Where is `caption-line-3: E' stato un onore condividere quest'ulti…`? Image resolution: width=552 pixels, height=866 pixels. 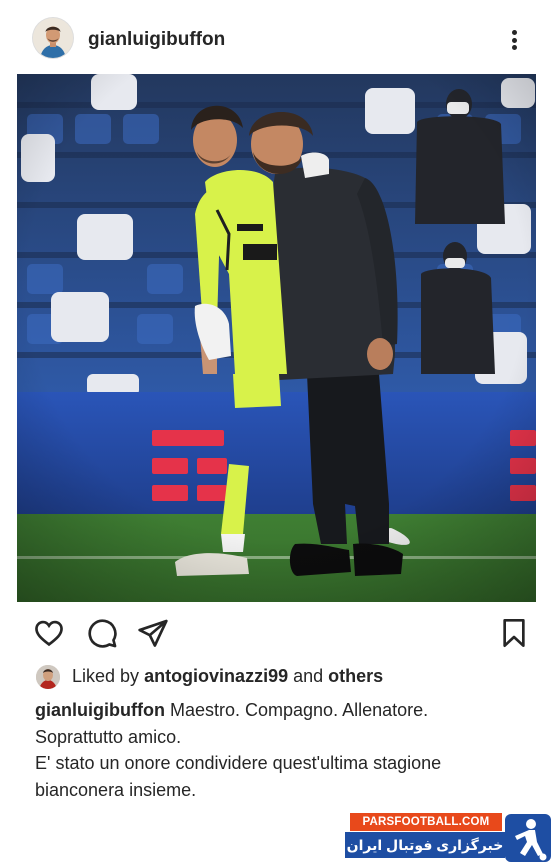
caption-line-3: E' stato un onore condividere quest'ulti… is located at coordinates (238, 763).